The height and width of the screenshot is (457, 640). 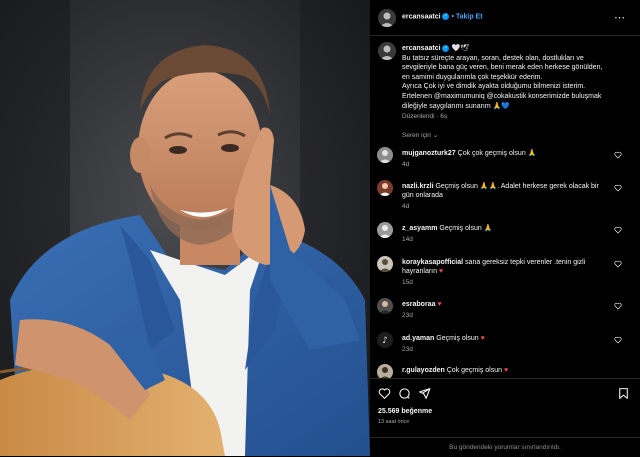 I want to click on translation-toggle: Seren için ⌄, so click(x=420, y=135).